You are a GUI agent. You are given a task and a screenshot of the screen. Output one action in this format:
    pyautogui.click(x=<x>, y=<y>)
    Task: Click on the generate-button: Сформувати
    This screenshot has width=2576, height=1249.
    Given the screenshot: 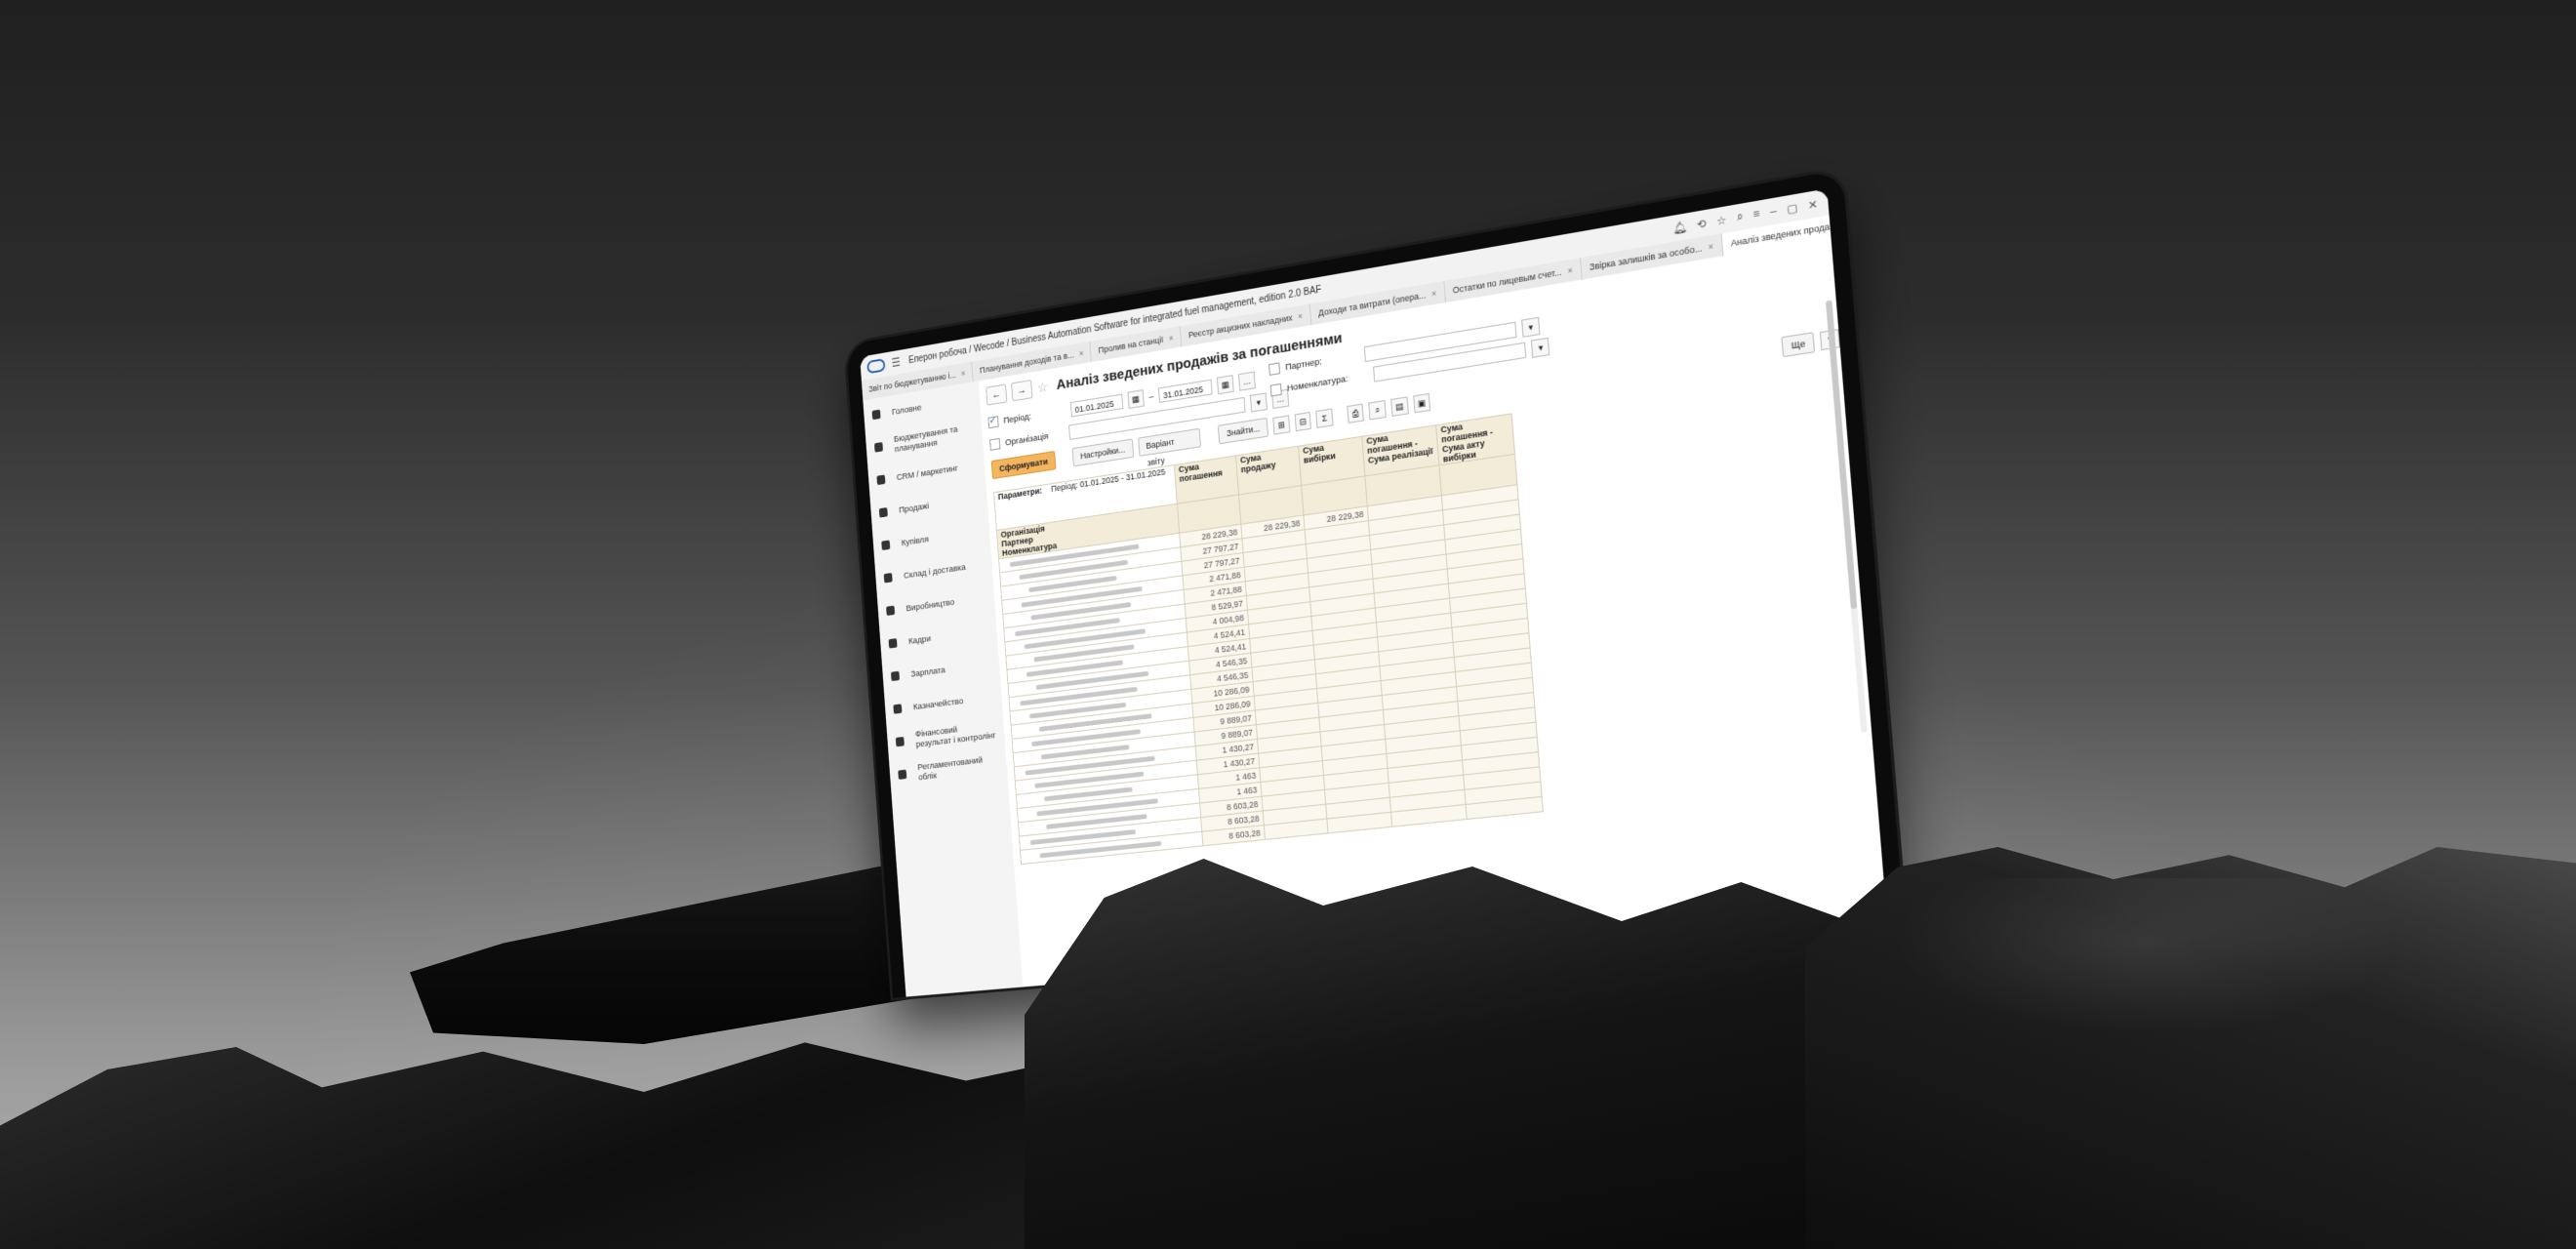 What is the action you would take?
    pyautogui.click(x=1024, y=465)
    